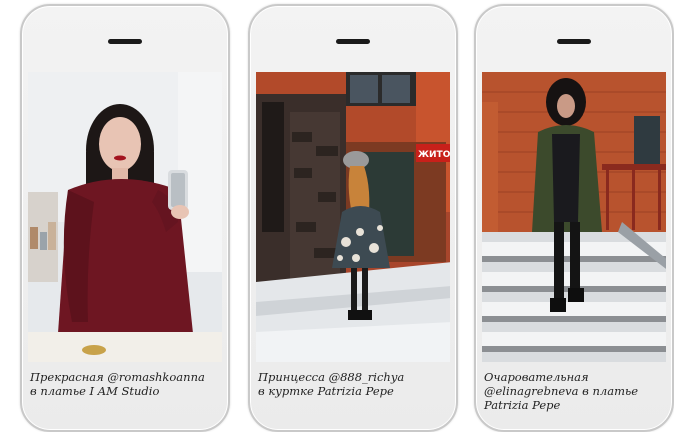 This screenshot has width=674, height=432. I want to click on caption-line: в куртке Patrizia Pepe, so click(326, 391).